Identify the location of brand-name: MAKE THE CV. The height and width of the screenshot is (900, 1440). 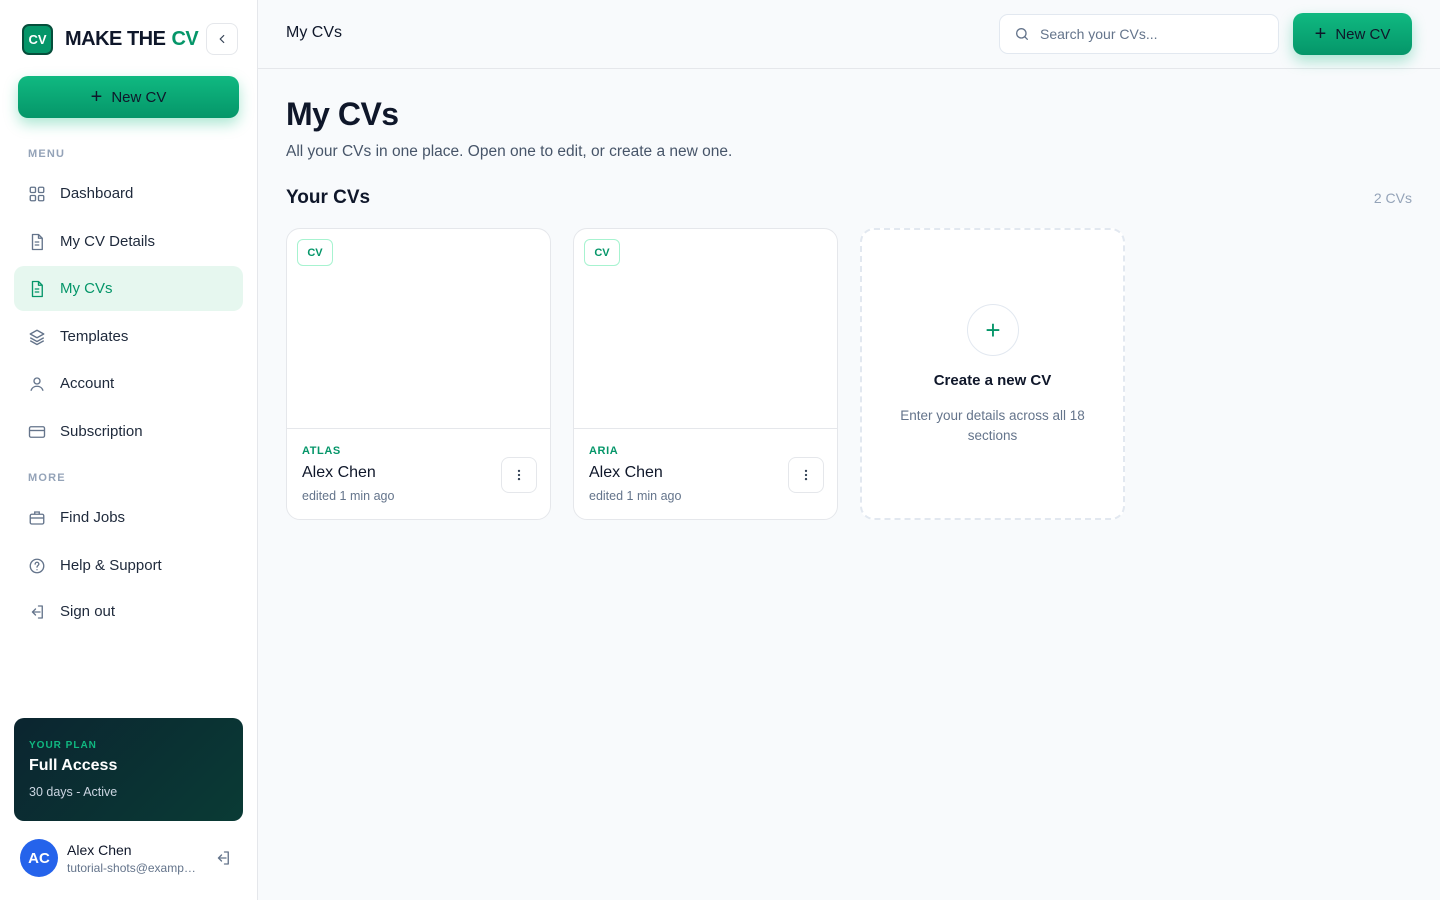
(132, 39).